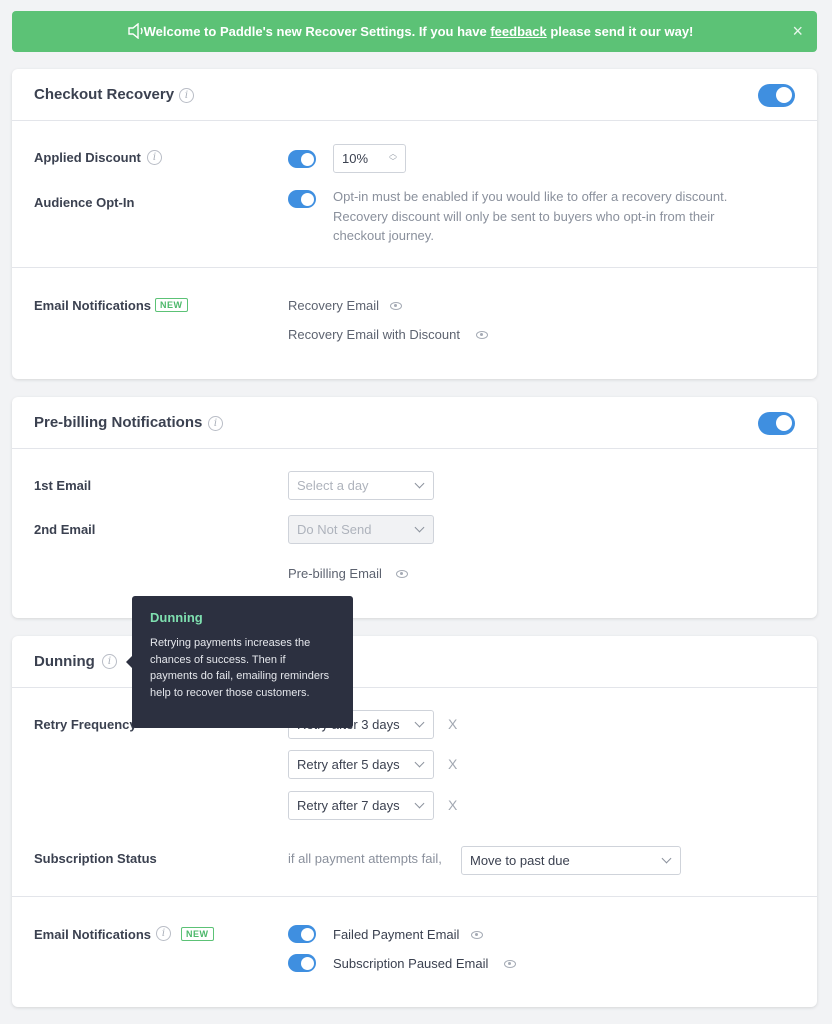 The height and width of the screenshot is (1024, 832). I want to click on audience-optin-toggle, so click(302, 199).